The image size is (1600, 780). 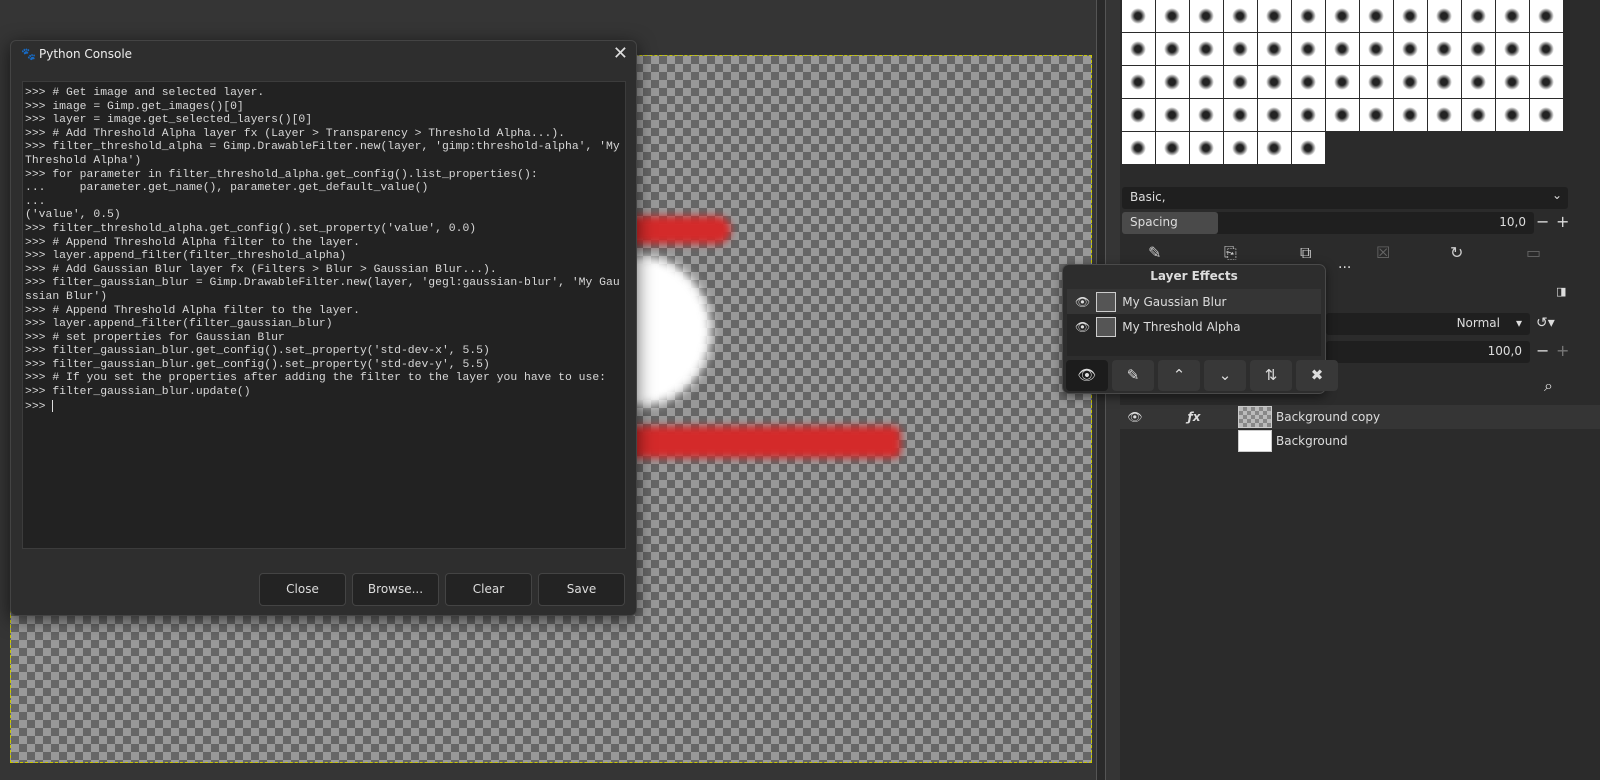 What do you see at coordinates (1428, 352) in the screenshot?
I see `opacity-field: 100,0` at bounding box center [1428, 352].